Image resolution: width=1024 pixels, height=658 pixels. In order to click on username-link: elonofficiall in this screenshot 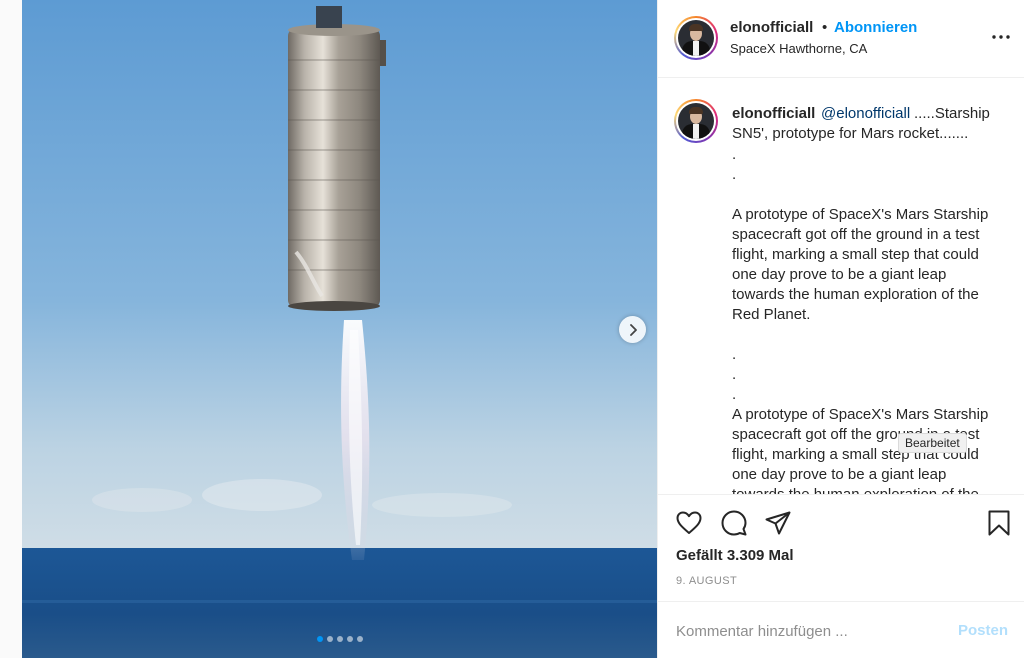, I will do `click(771, 27)`.